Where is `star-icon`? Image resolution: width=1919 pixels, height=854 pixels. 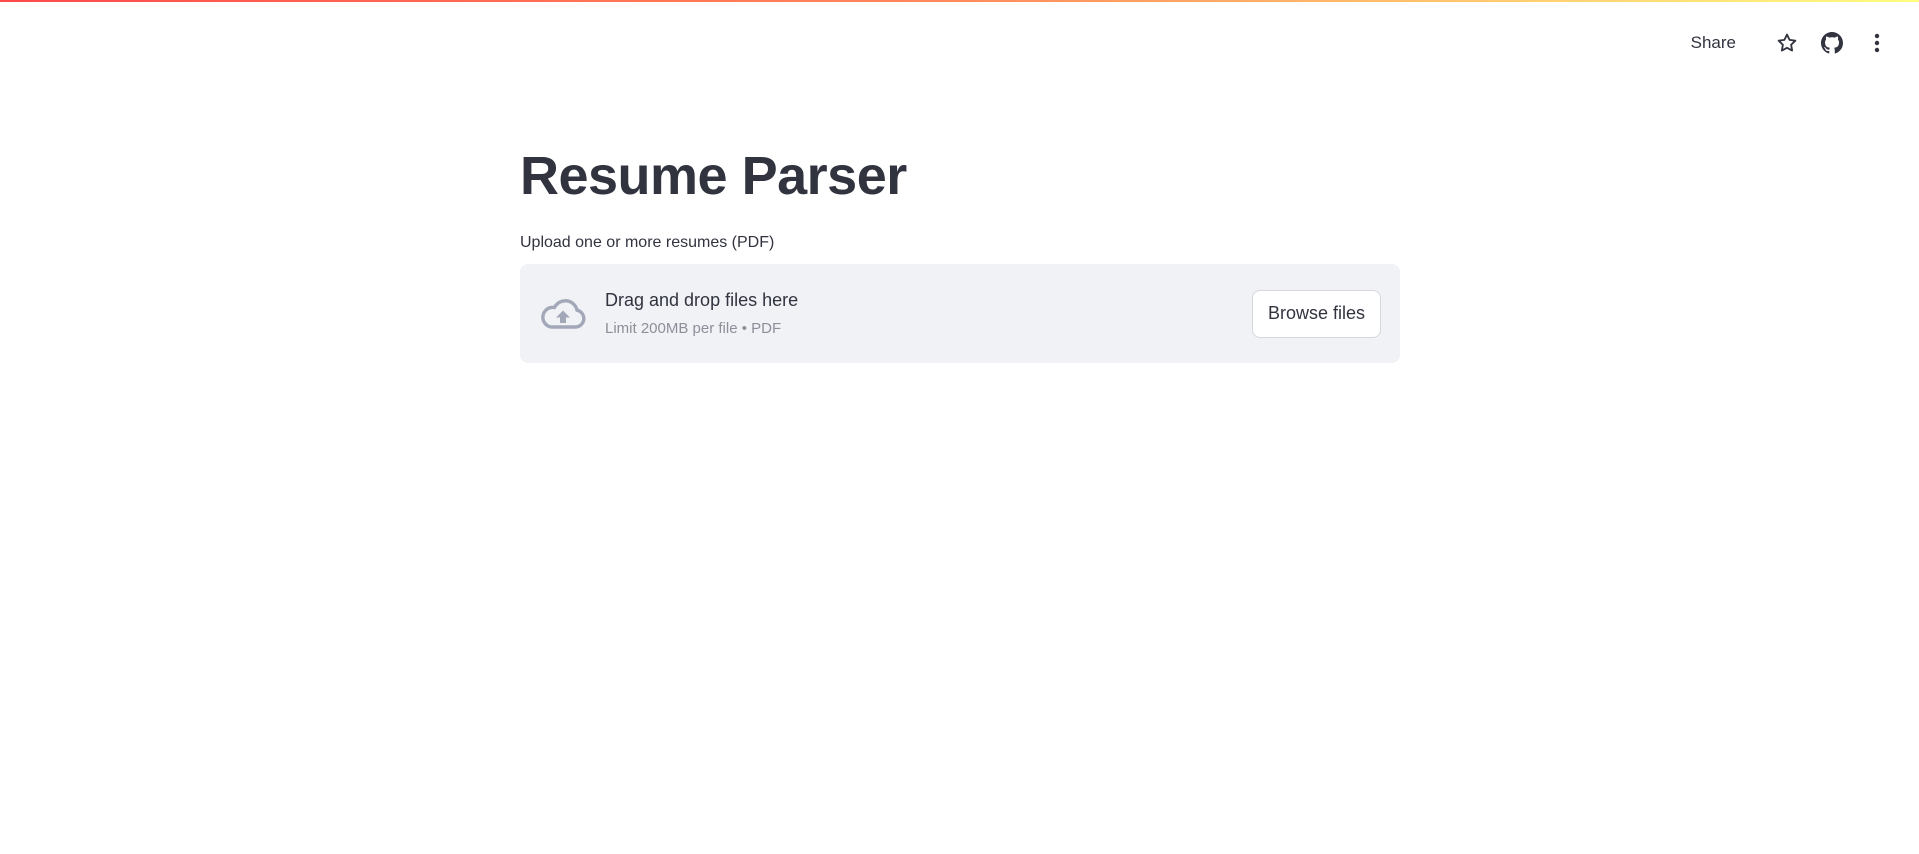 star-icon is located at coordinates (1787, 43).